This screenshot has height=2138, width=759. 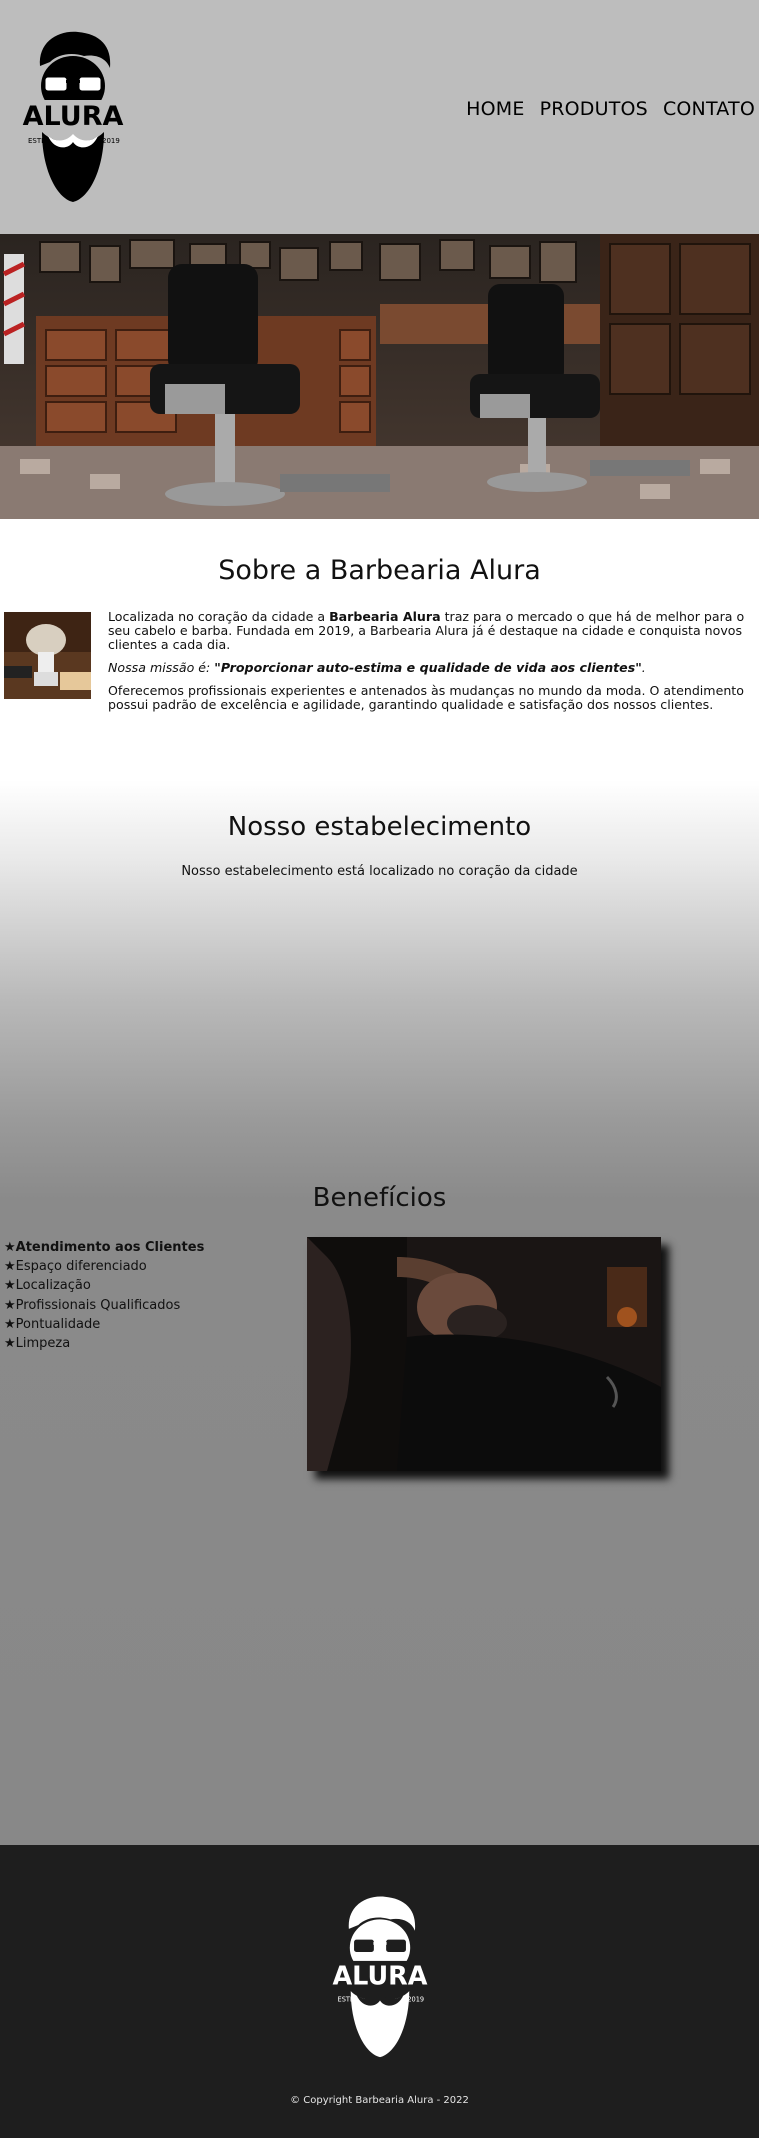 What do you see at coordinates (104, 1247) in the screenshot?
I see `list-item: ★Atendimento aos Clientes` at bounding box center [104, 1247].